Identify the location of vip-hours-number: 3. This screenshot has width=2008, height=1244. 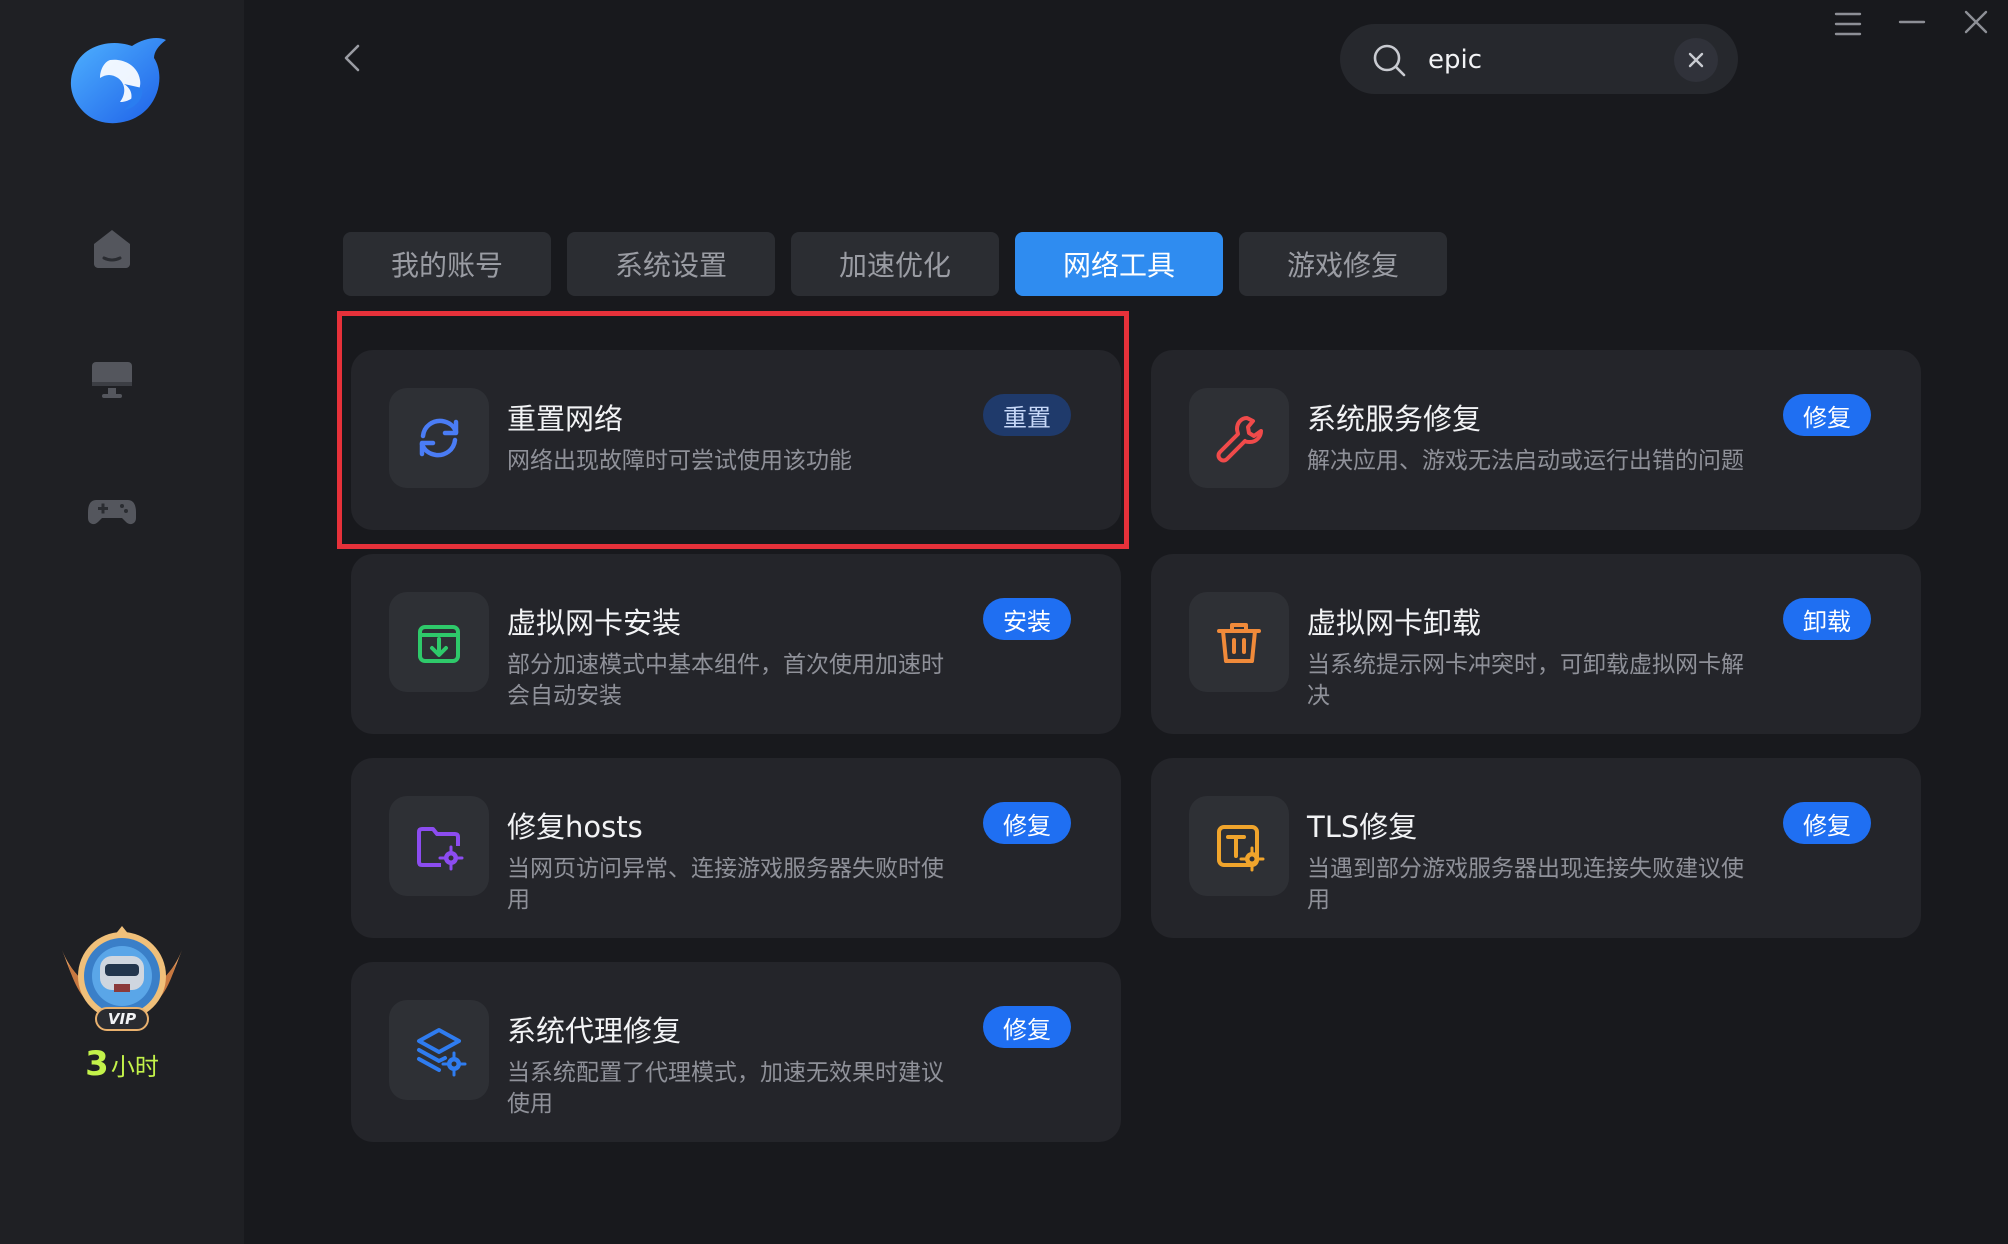
(97, 1064).